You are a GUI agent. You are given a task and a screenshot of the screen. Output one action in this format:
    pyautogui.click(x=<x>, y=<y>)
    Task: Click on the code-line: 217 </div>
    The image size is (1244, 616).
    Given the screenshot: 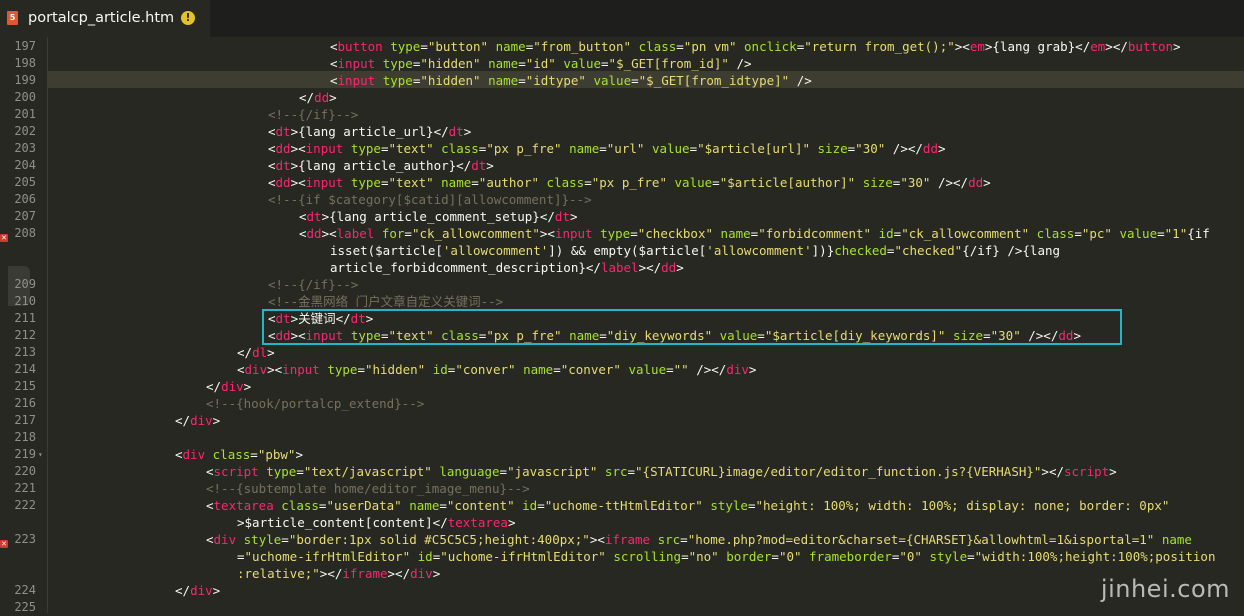 What is the action you would take?
    pyautogui.click(x=622, y=420)
    